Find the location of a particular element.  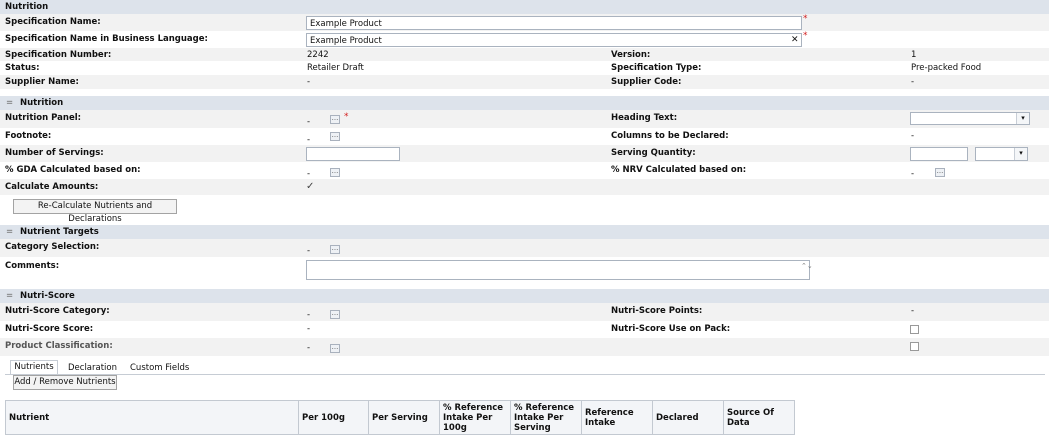

use-on-pack-checkbox is located at coordinates (914, 329).